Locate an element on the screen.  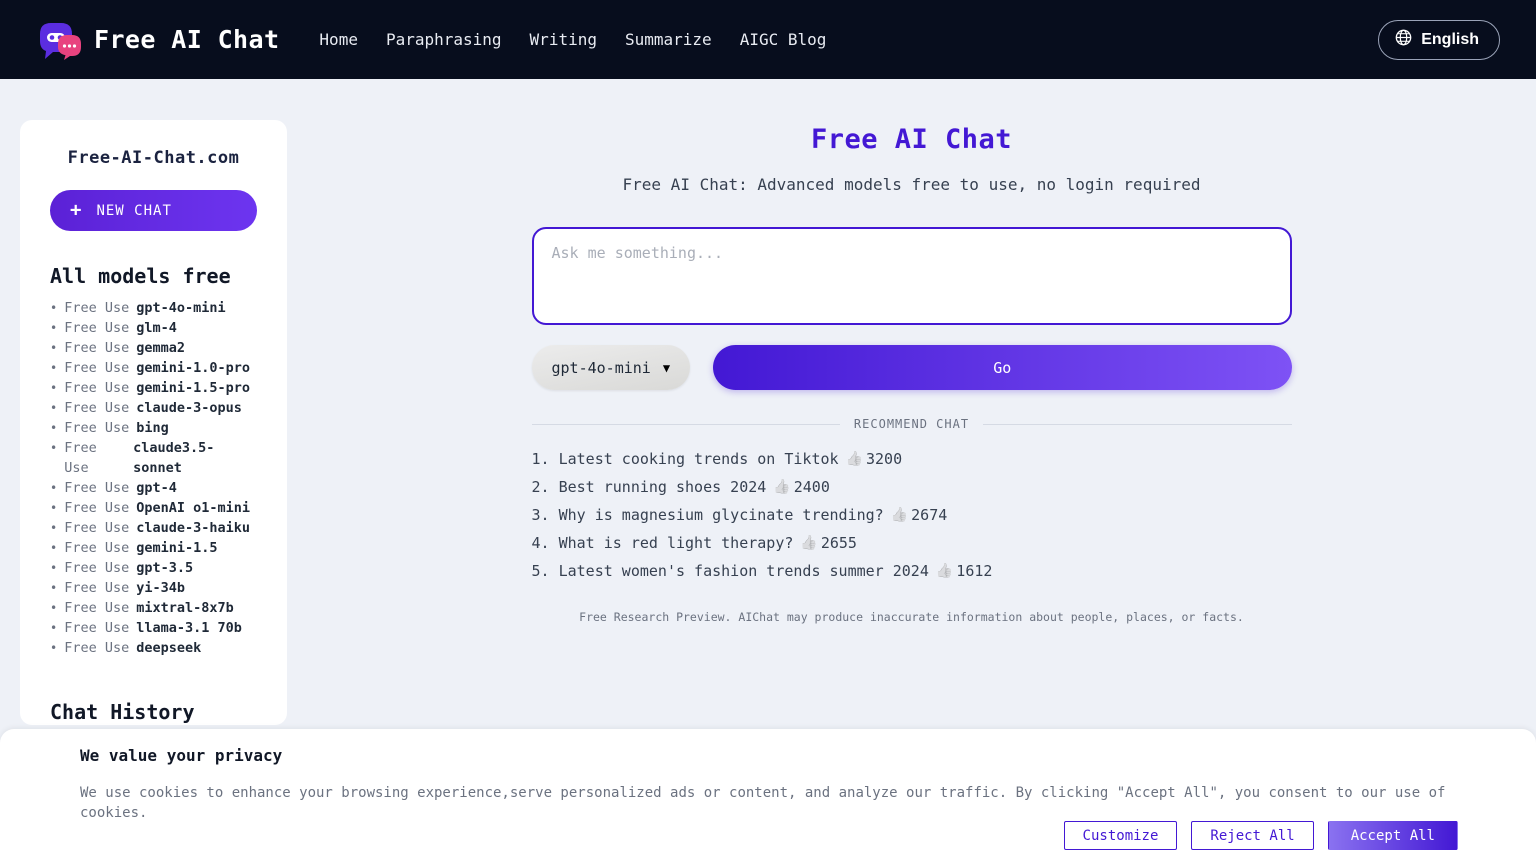
model-selector-value: gpt-4o-mini is located at coordinates (601, 367).